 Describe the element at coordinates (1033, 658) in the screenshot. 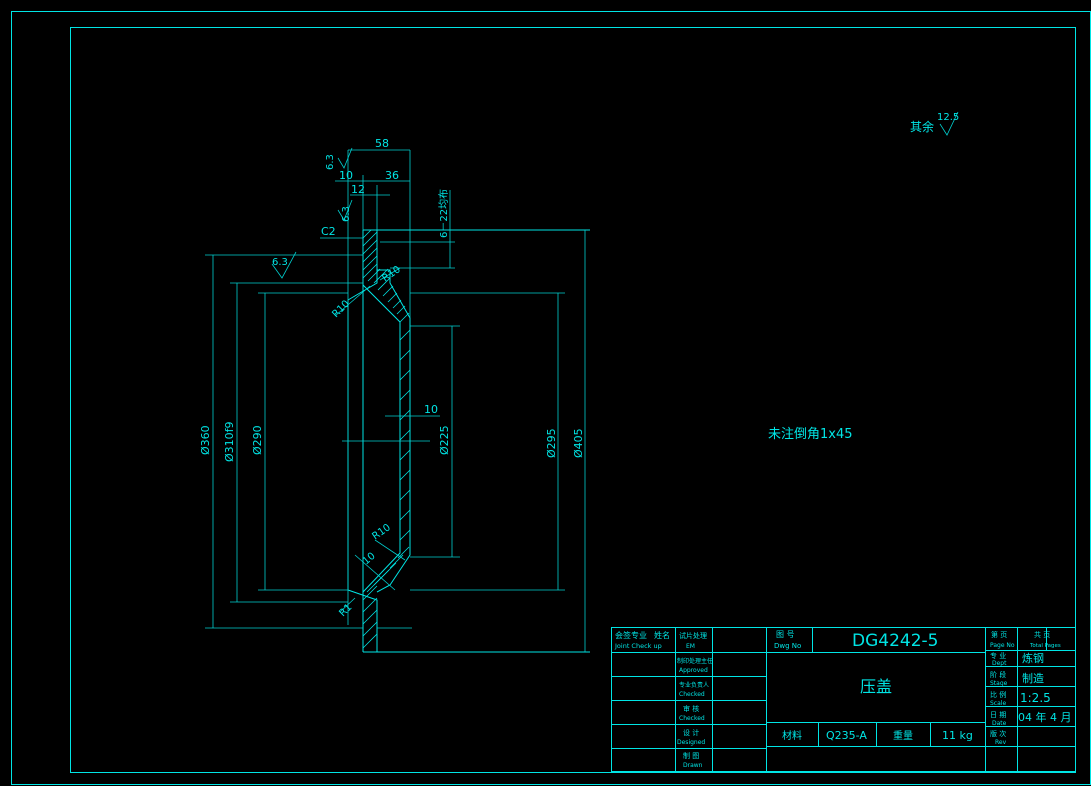

I see `tb-dept: 炼钢` at that location.